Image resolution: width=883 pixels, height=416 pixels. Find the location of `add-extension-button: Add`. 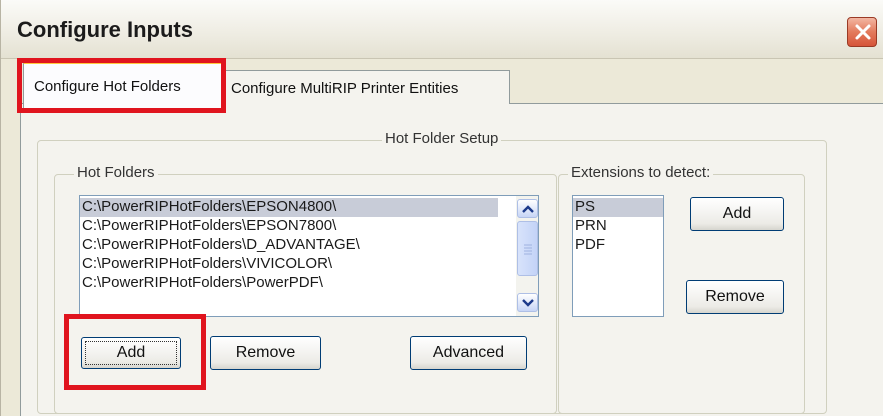

add-extension-button: Add is located at coordinates (737, 214).